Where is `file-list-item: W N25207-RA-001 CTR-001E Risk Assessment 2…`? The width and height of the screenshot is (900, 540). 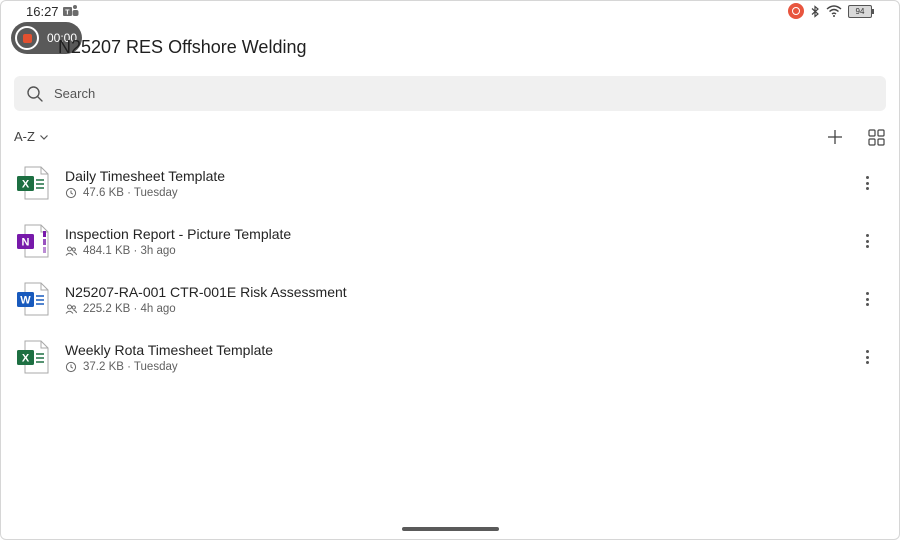 file-list-item: W N25207-RA-001 CTR-001E Risk Assessment 2… is located at coordinates (450, 299).